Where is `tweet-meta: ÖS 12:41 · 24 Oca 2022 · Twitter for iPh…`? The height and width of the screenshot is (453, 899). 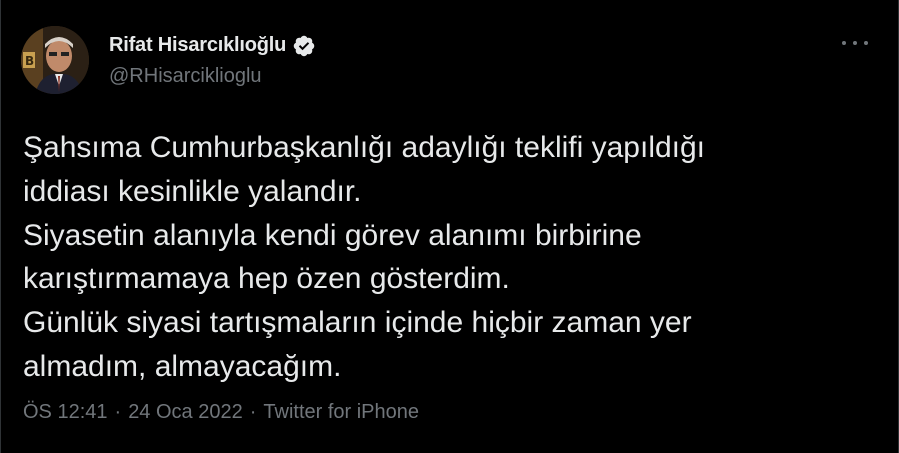 tweet-meta: ÖS 12:41 · 24 Oca 2022 · Twitter for iPh… is located at coordinates (221, 412).